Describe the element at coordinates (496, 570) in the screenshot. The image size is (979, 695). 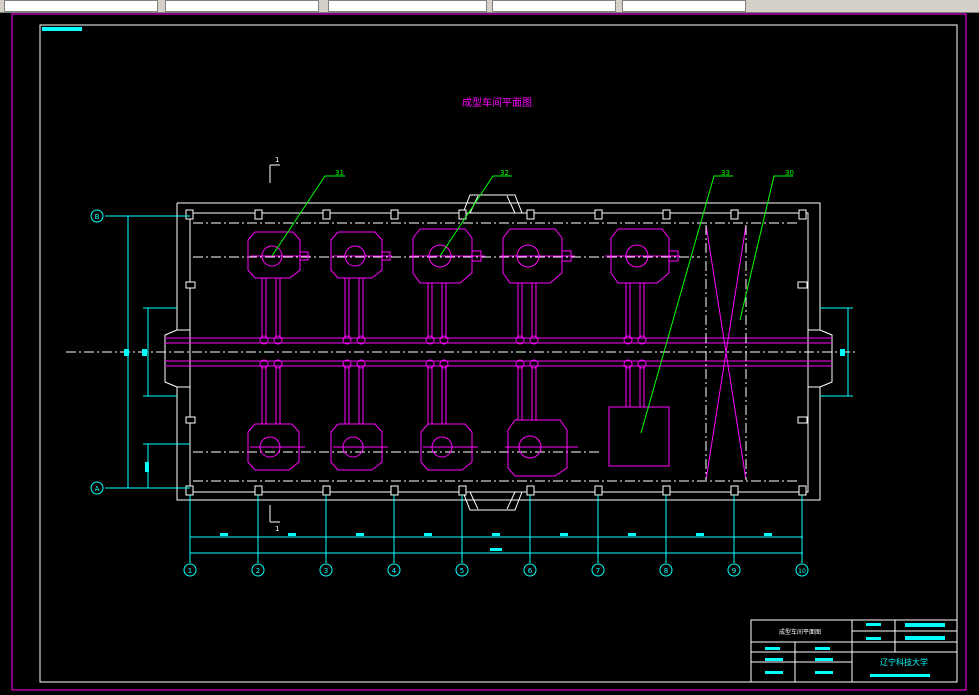
I see `column-grid-bubbles` at that location.